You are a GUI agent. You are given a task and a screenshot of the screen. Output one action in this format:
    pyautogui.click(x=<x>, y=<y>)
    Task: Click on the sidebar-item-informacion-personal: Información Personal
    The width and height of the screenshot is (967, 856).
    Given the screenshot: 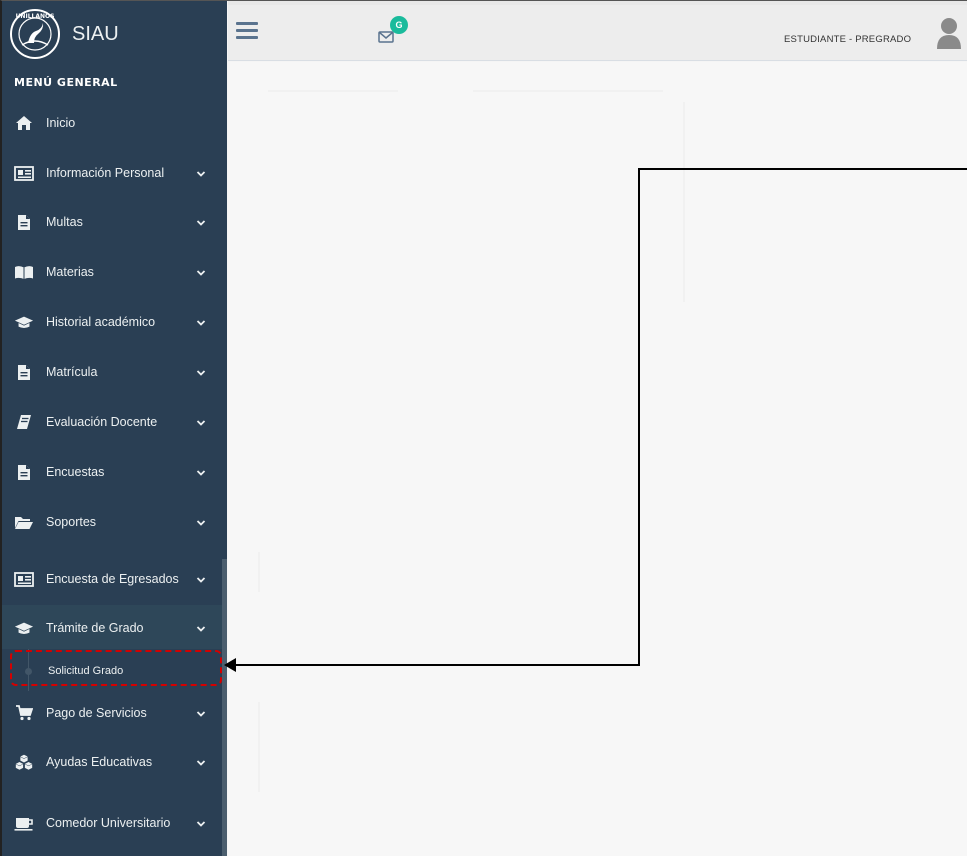 What is the action you would take?
    pyautogui.click(x=111, y=173)
    